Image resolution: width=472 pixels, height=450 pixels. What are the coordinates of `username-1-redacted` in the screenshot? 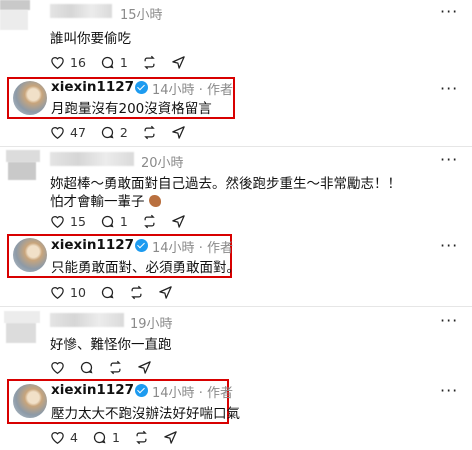 It's located at (81, 11).